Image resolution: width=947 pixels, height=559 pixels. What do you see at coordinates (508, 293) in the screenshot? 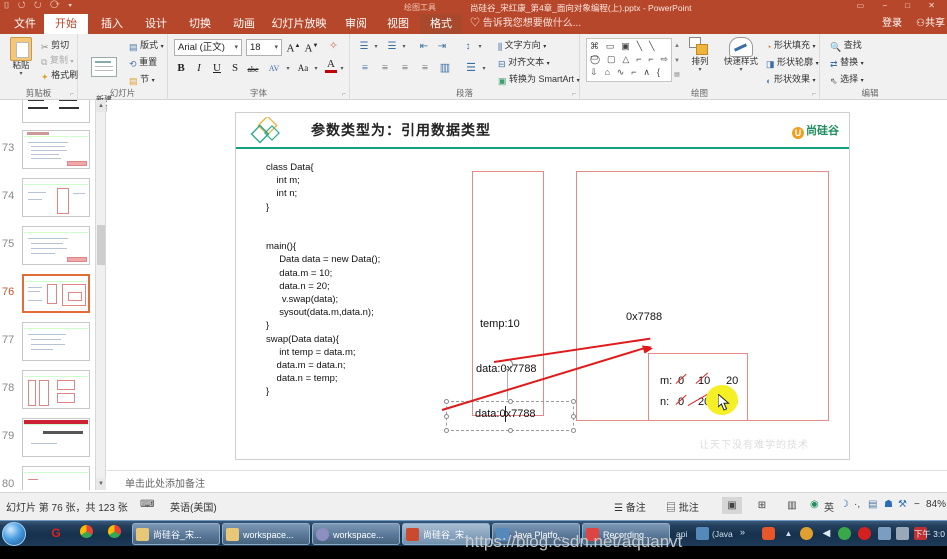
I see `stack-outer-box` at bounding box center [508, 293].